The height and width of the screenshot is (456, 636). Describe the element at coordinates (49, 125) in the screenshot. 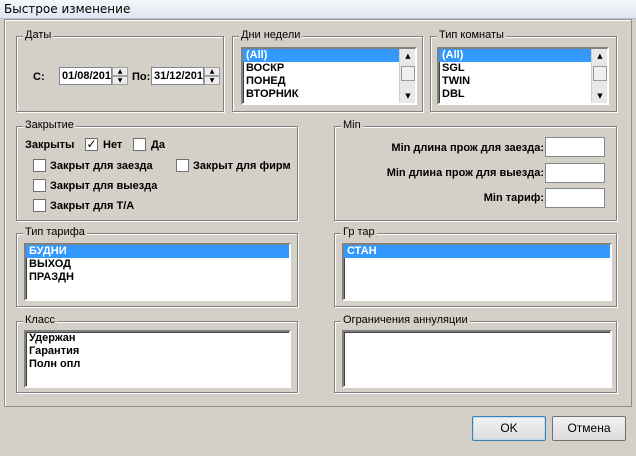

I see `closure-legend: Закрытие` at that location.